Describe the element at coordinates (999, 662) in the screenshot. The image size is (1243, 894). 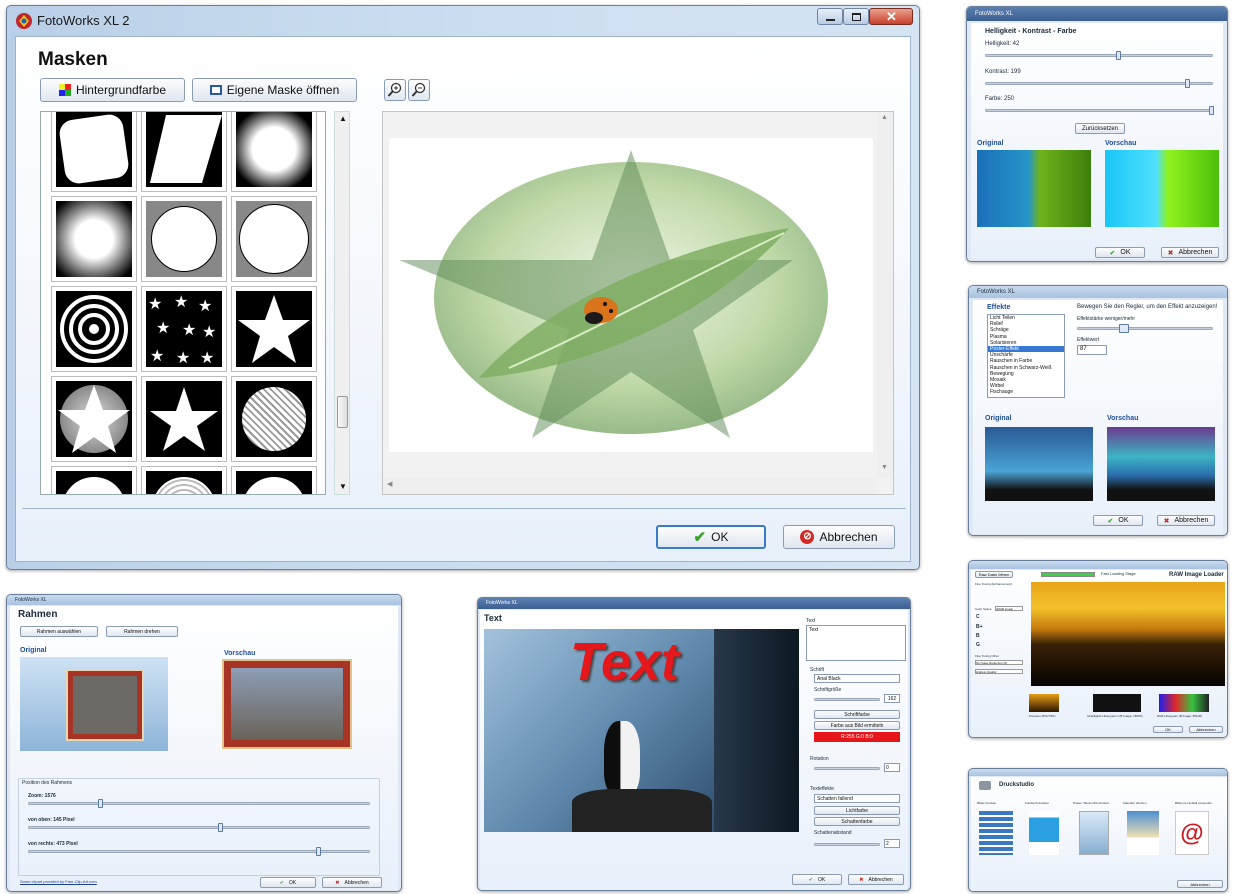
I see `noise-select: No Noise Reduction (0)` at that location.